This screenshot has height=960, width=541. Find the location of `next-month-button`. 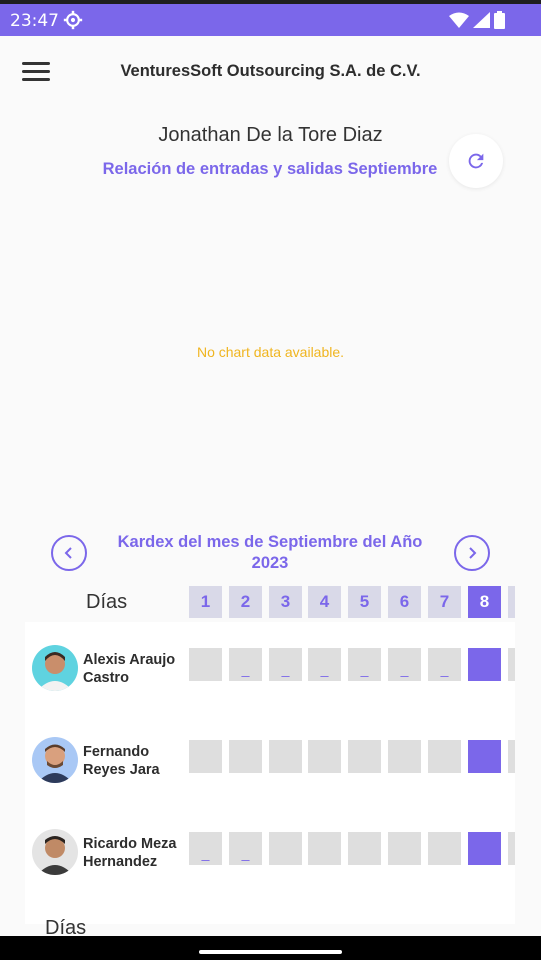

next-month-button is located at coordinates (472, 553).